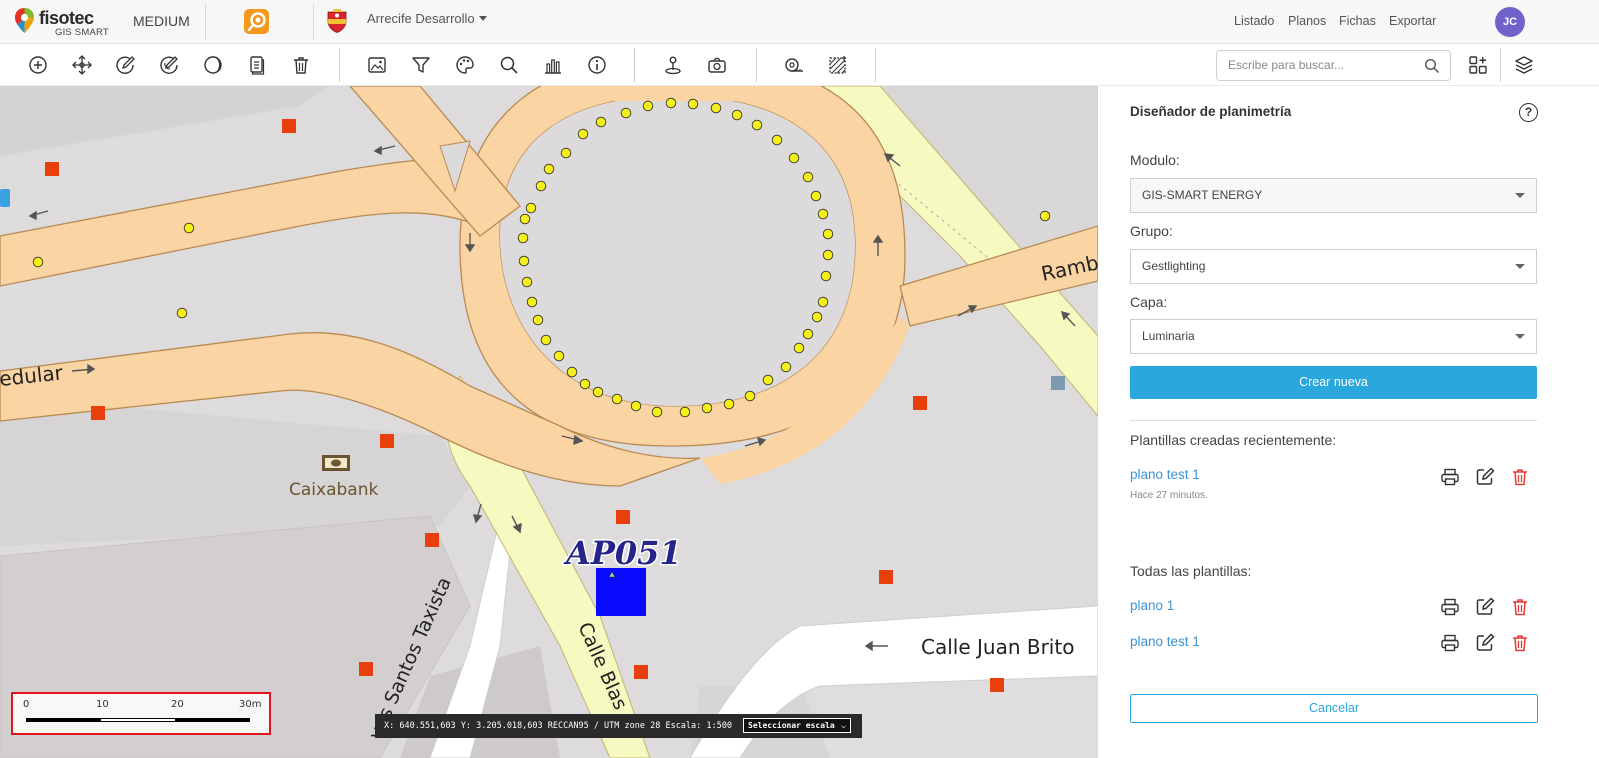 The height and width of the screenshot is (758, 1599). I want to click on user-avatar: JC, so click(1510, 22).